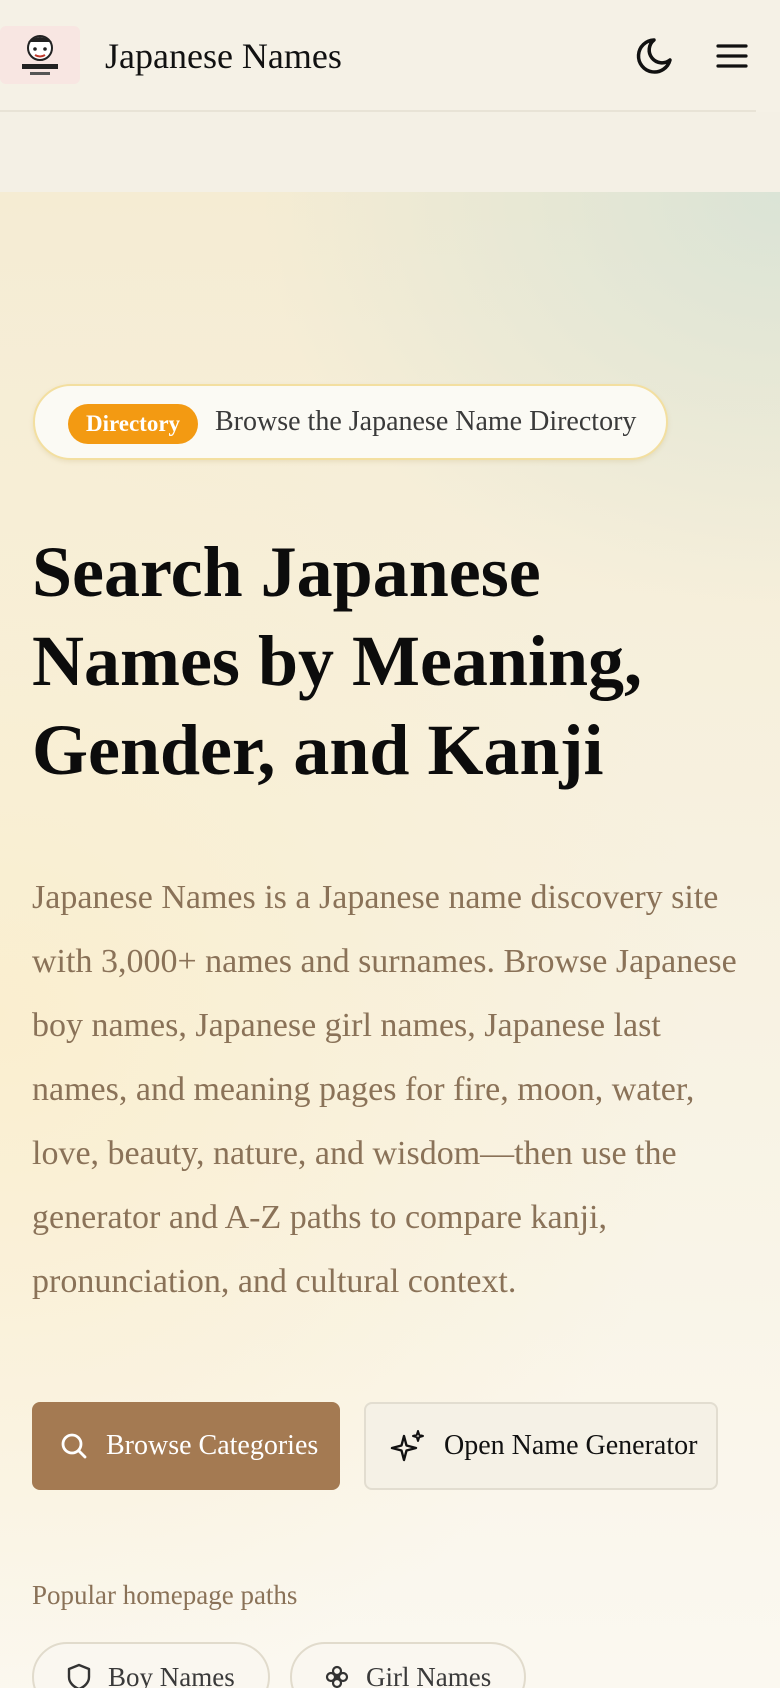 Image resolution: width=780 pixels, height=1688 pixels. I want to click on directory-badge: Directory, so click(133, 424).